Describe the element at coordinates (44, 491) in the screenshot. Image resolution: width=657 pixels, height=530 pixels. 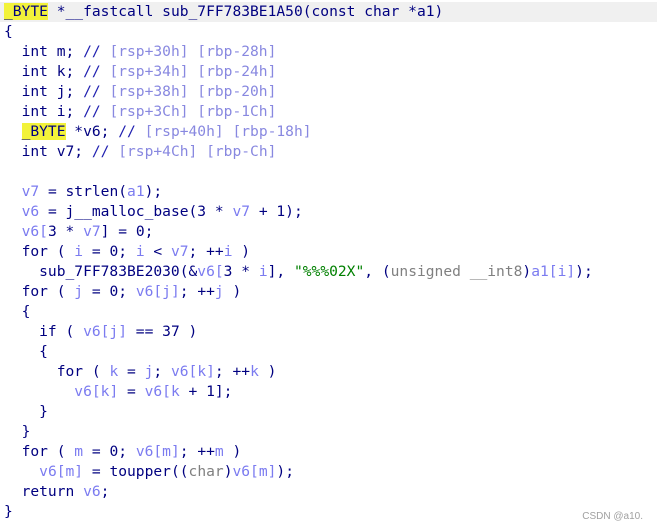
I see `code-token: return` at that location.